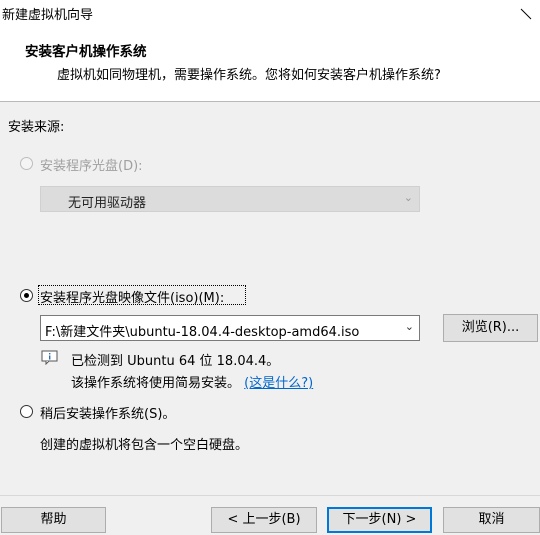  I want to click on info-icon, so click(50, 358).